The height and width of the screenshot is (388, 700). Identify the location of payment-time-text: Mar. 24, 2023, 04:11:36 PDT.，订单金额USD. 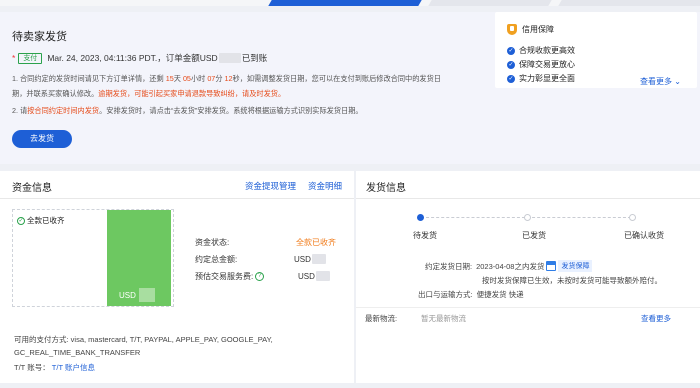
(132, 58).